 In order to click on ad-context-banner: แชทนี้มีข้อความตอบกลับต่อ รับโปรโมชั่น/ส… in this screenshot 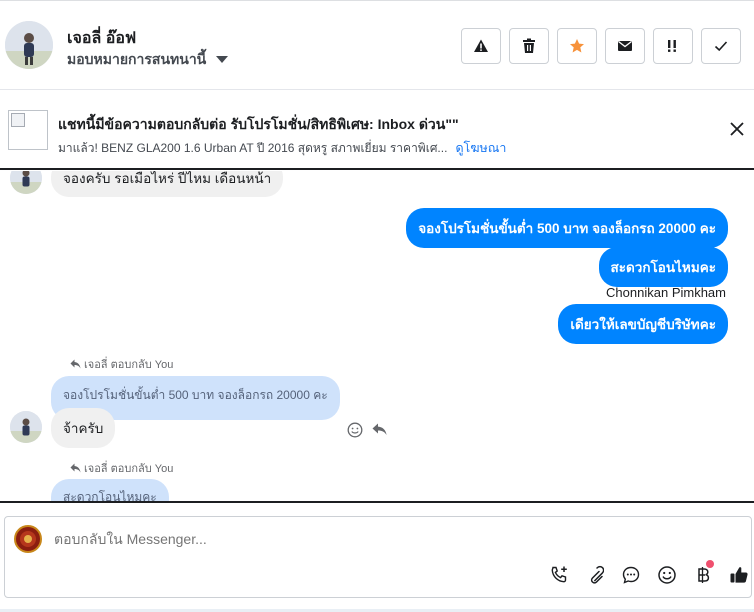, I will do `click(377, 130)`.